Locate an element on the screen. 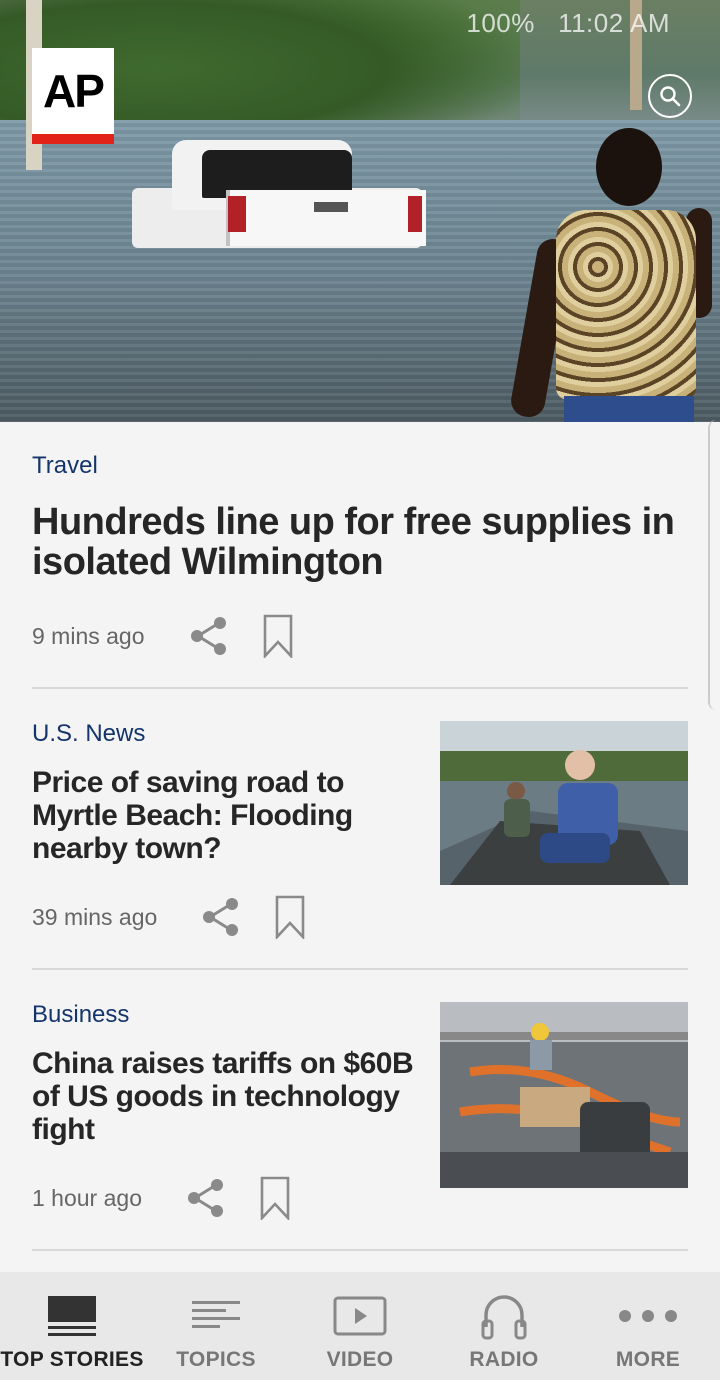 Image resolution: width=720 pixels, height=1380 pixels. nav-label: RADIO is located at coordinates (504, 1359).